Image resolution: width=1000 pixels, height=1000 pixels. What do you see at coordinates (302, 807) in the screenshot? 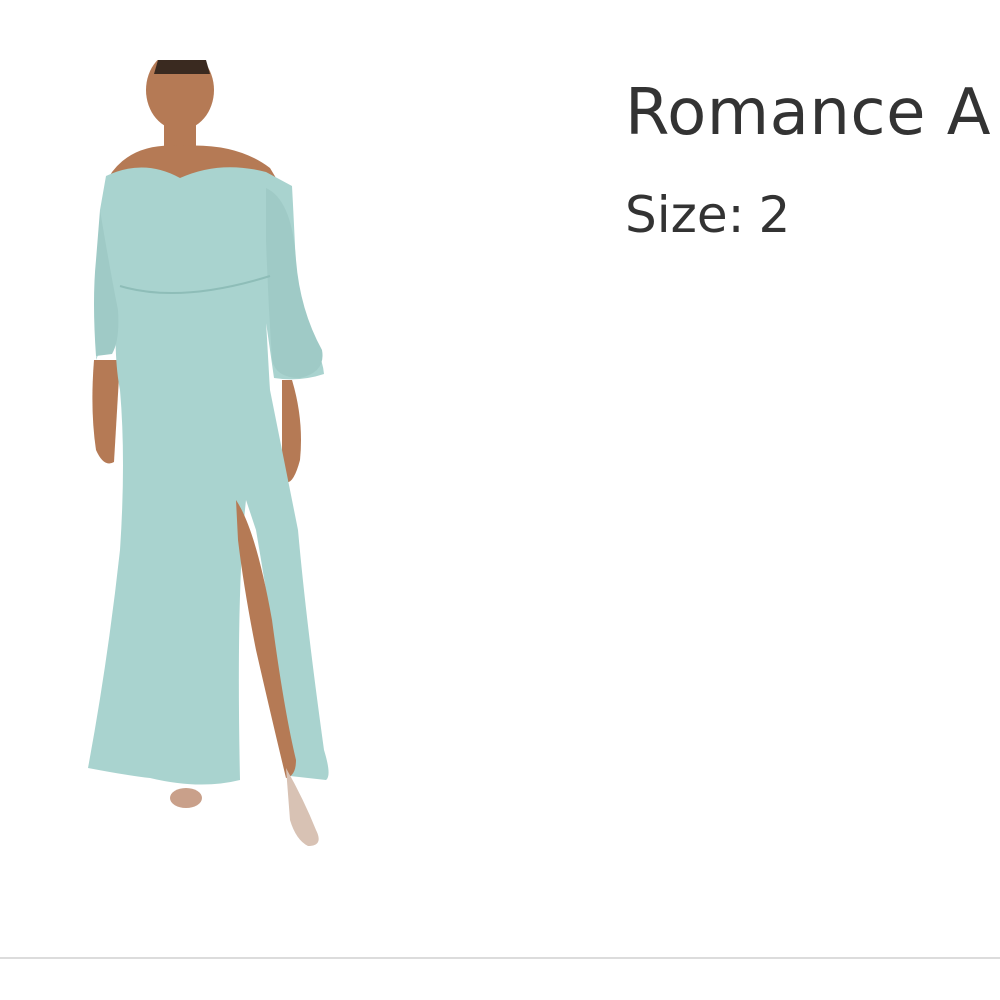
I see `model-right-shoe` at bounding box center [302, 807].